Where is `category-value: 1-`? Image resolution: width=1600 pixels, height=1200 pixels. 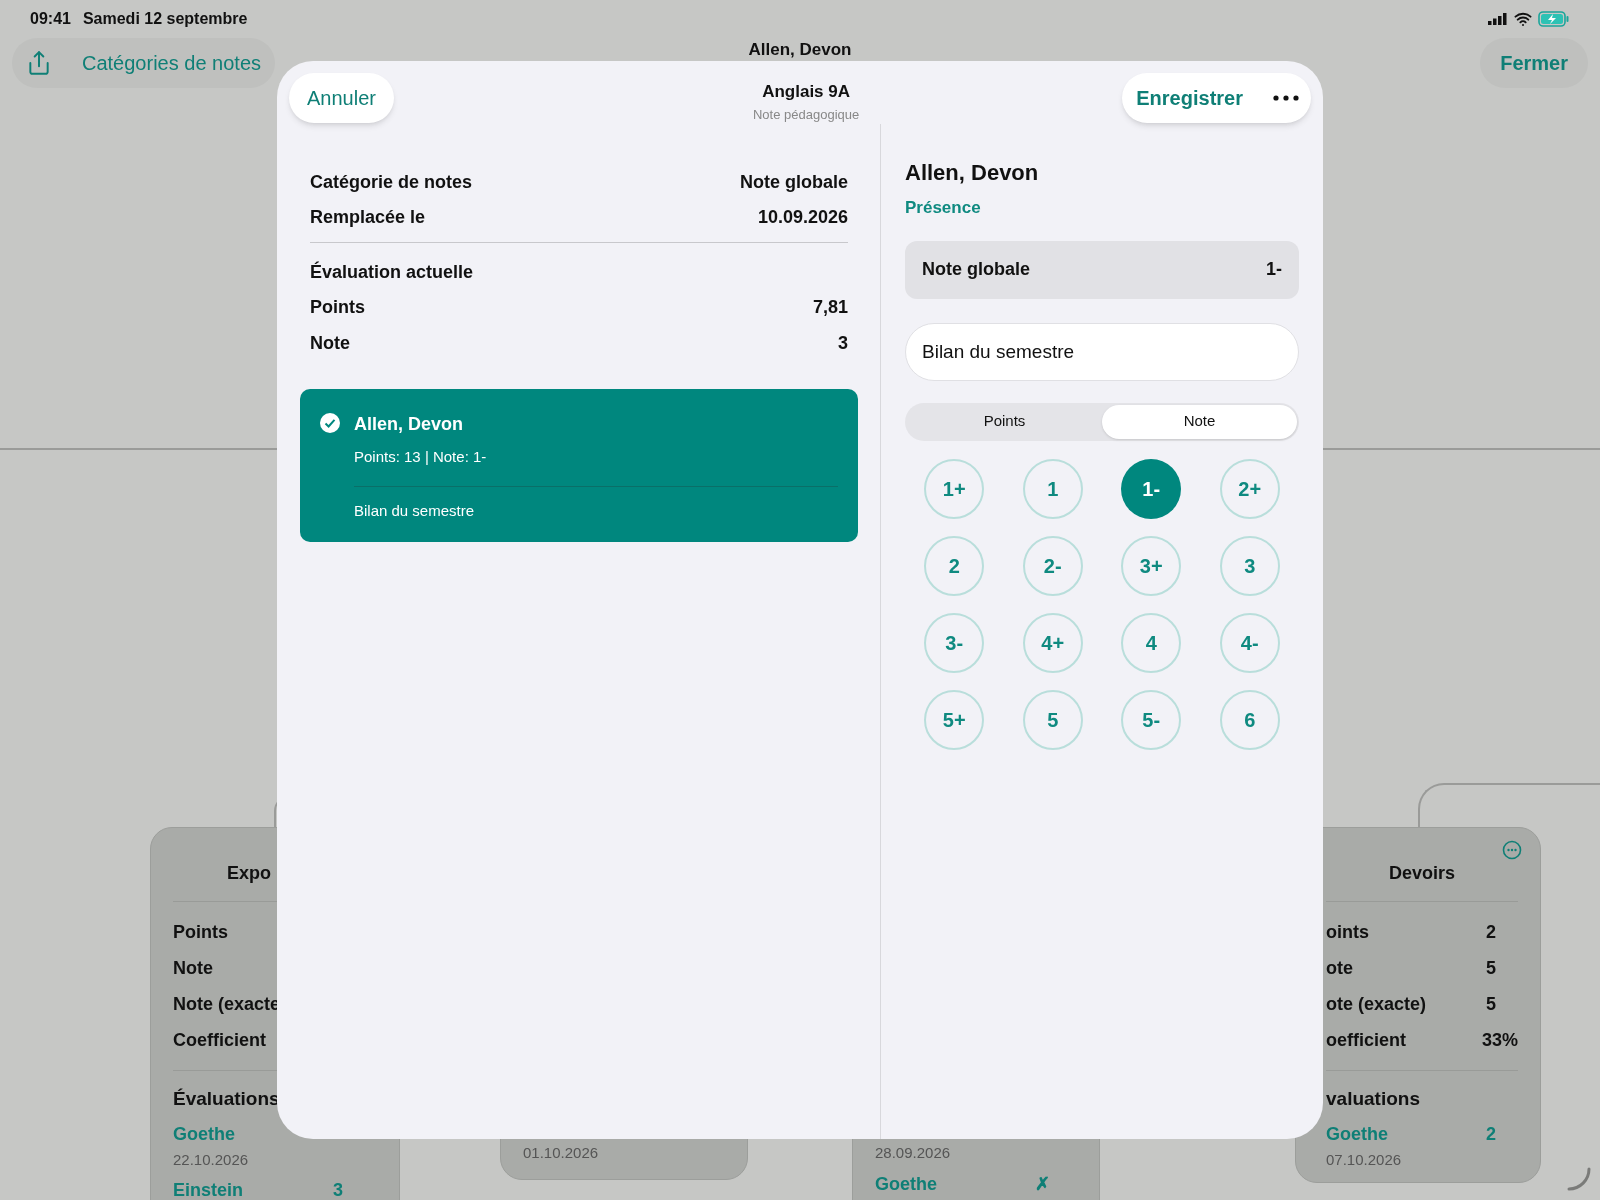
category-value: 1- is located at coordinates (1274, 269).